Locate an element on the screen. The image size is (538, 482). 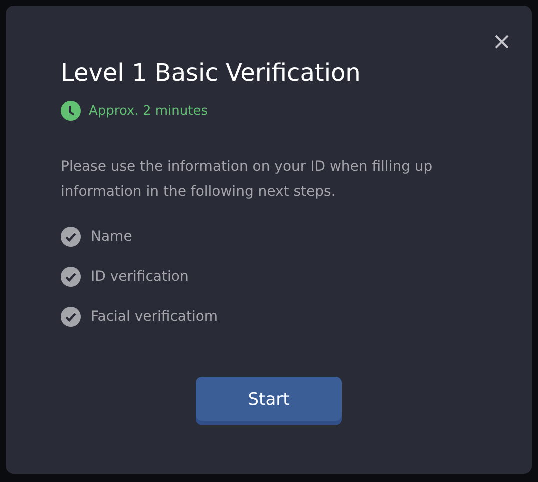
close-icon is located at coordinates (502, 42).